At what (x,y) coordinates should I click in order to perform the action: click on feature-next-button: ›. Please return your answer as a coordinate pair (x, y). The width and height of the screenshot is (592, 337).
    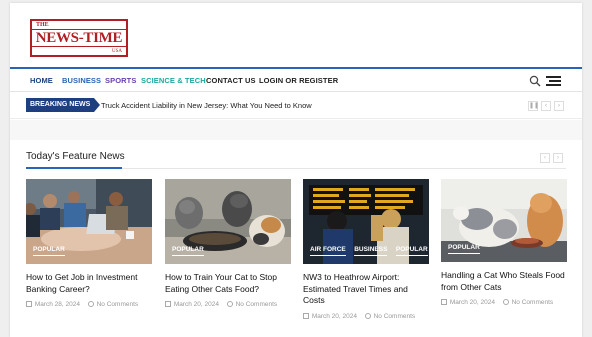
    Looking at the image, I should click on (558, 158).